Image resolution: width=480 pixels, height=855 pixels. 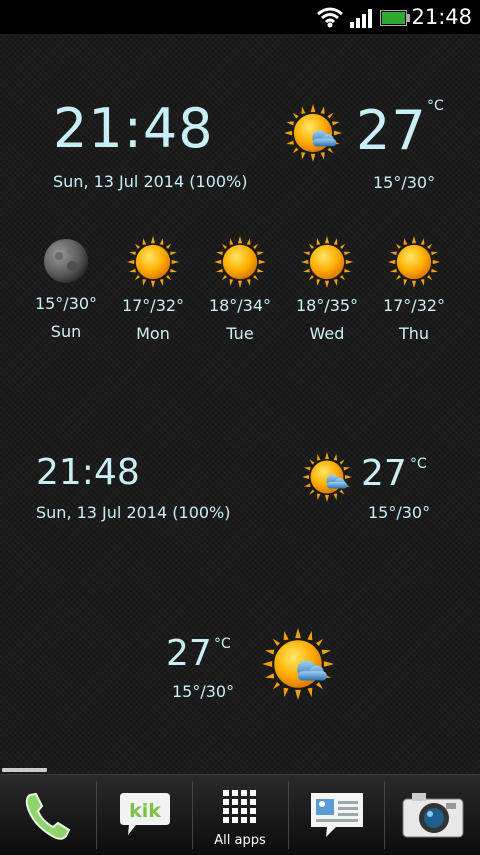 What do you see at coordinates (239, 806) in the screenshot?
I see `all-apps-icon` at bounding box center [239, 806].